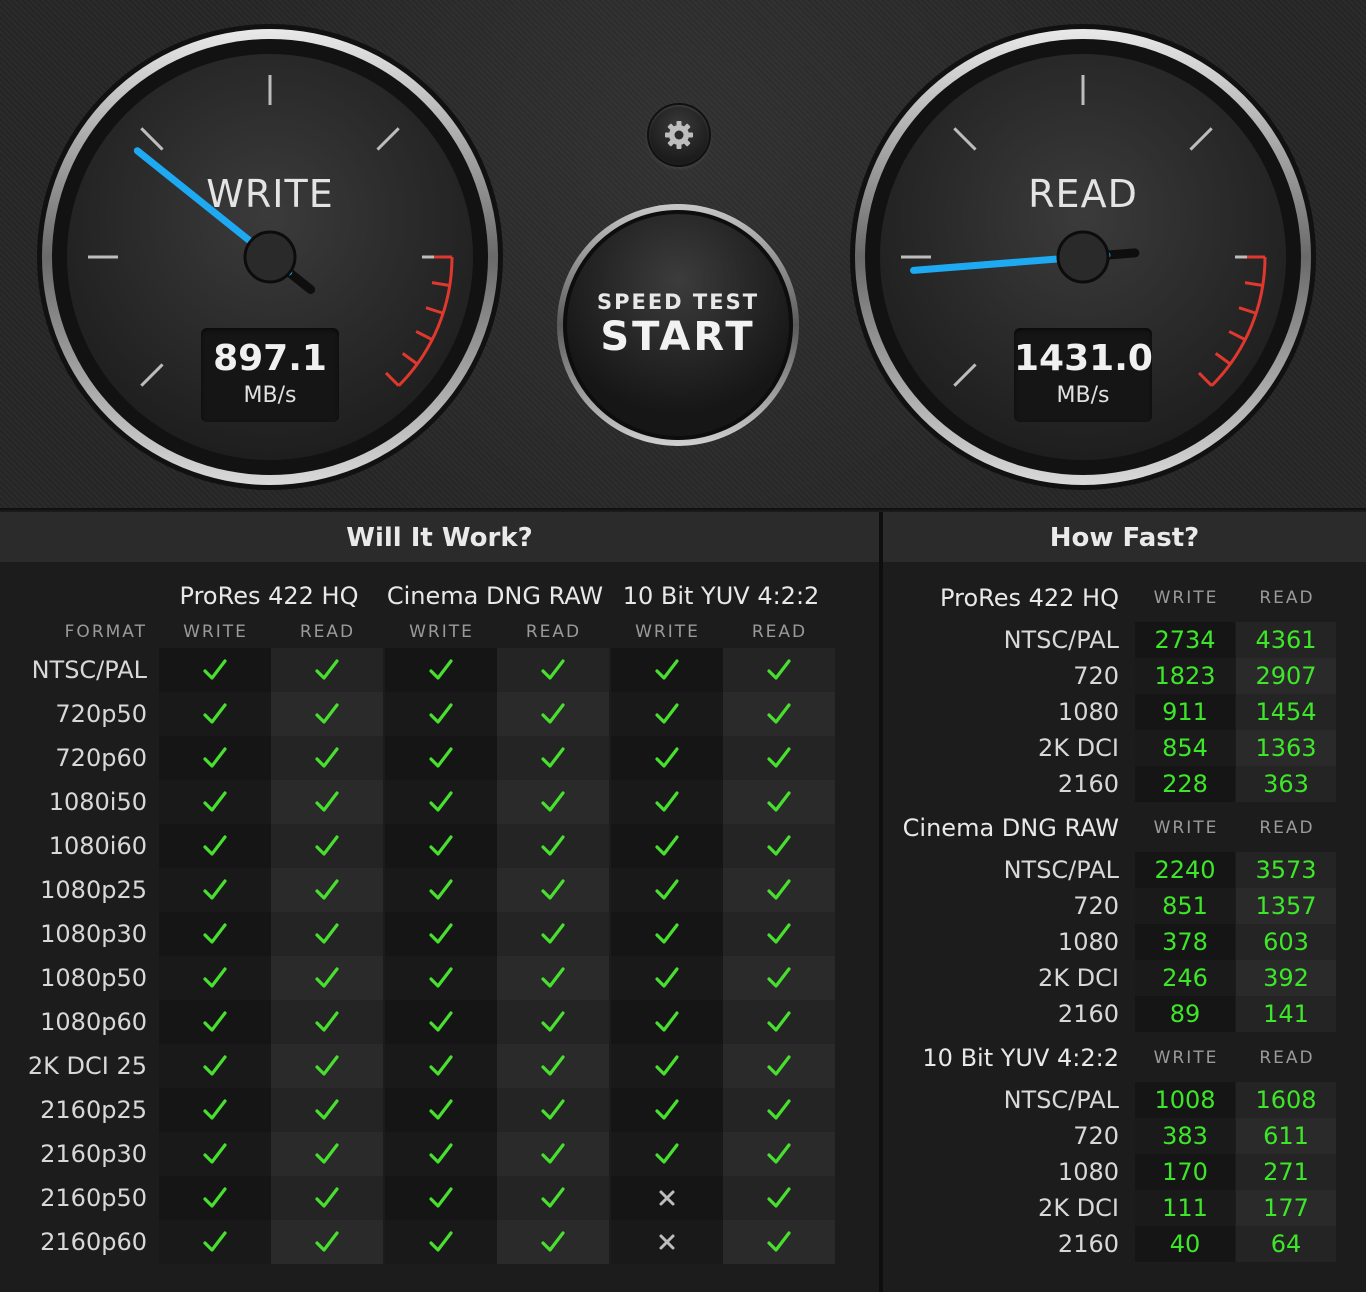 Image resolution: width=1366 pixels, height=1292 pixels. What do you see at coordinates (1088, 784) in the screenshot?
I see `format-label: 2160` at bounding box center [1088, 784].